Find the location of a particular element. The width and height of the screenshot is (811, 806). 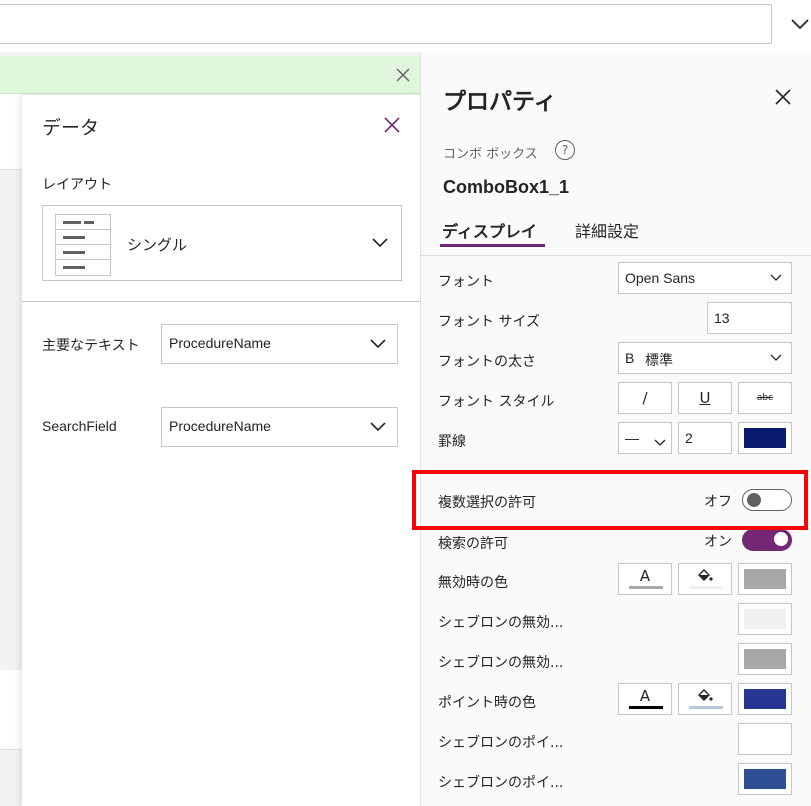

chevron-disabled-color-picker is located at coordinates (765, 659).